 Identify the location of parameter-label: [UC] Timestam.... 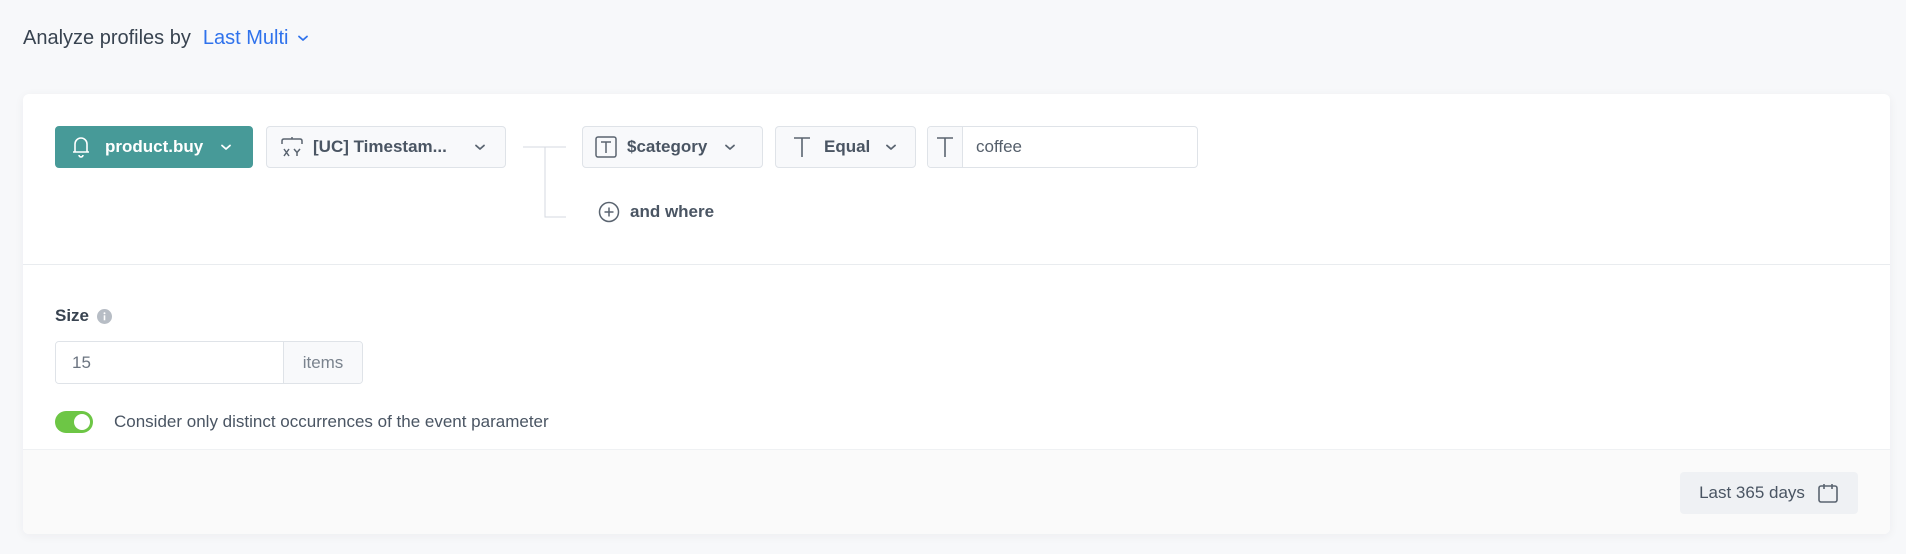
(380, 146).